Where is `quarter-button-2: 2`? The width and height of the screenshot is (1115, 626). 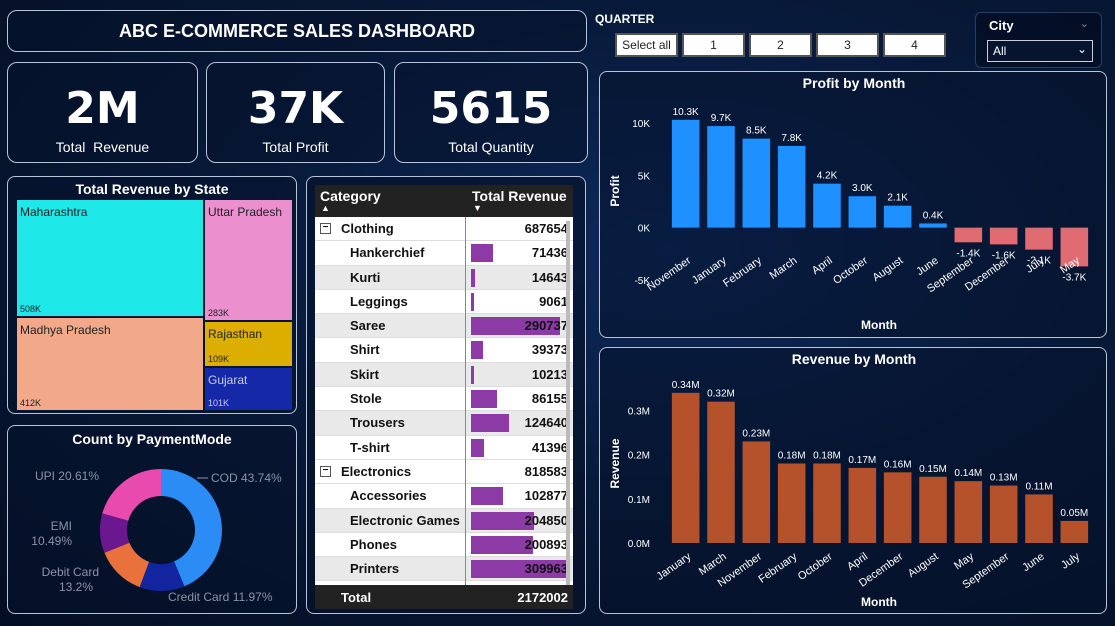 quarter-button-2: 2 is located at coordinates (780, 45).